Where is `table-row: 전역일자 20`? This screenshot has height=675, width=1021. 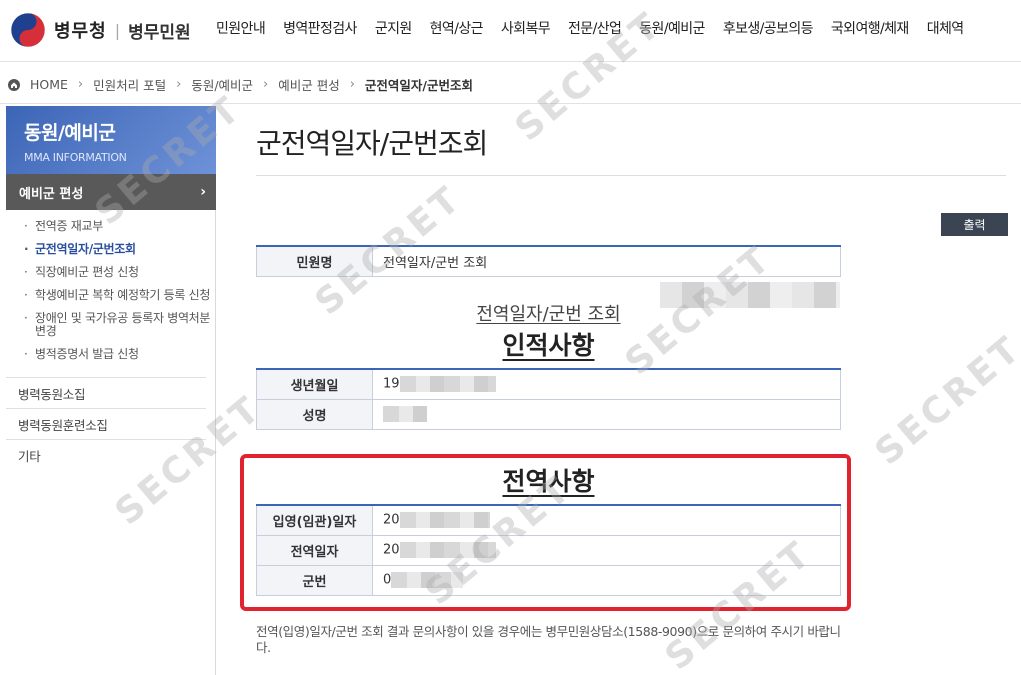 table-row: 전역일자 20 is located at coordinates (548, 550).